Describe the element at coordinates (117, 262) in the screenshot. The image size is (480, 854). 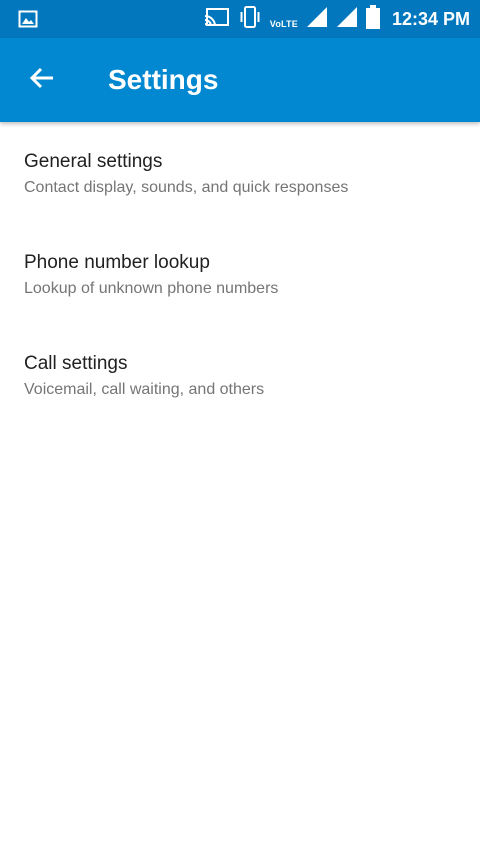
I see `settings-item-title: Phone number lookup` at that location.